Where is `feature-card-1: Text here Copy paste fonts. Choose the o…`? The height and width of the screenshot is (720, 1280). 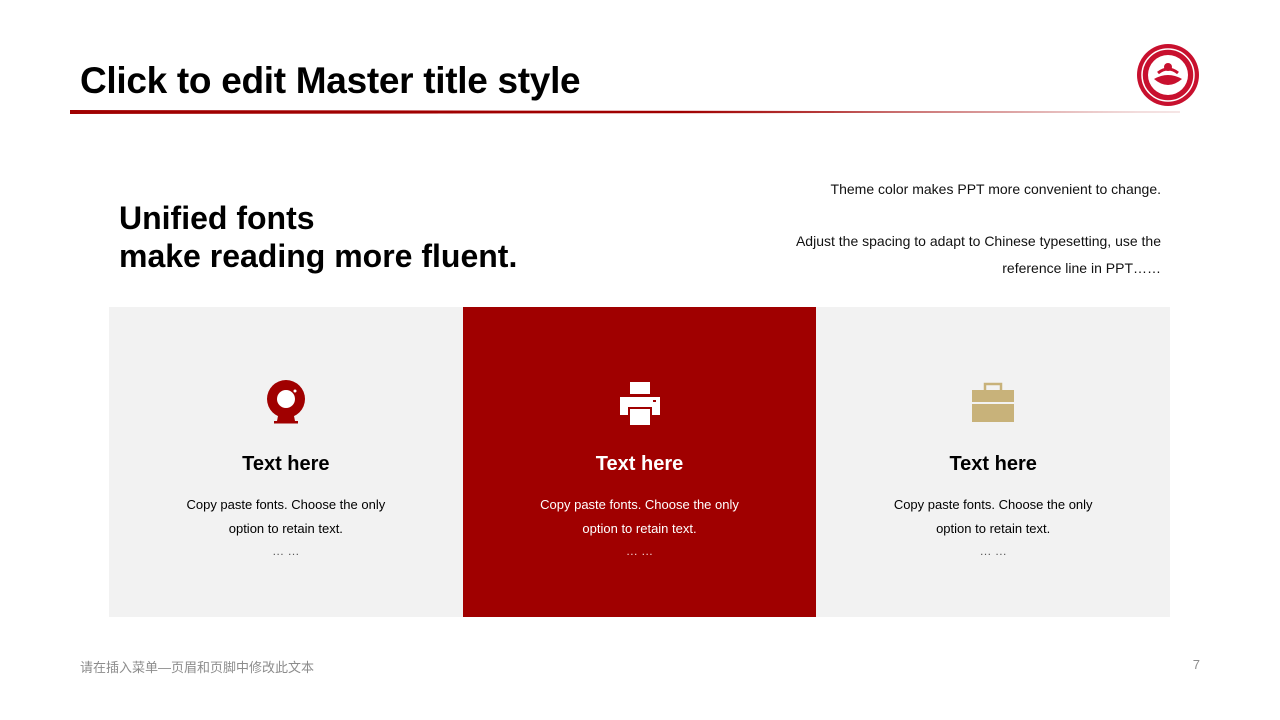
feature-card-1: Text here Copy paste fonts. Choose the o… is located at coordinates (286, 462).